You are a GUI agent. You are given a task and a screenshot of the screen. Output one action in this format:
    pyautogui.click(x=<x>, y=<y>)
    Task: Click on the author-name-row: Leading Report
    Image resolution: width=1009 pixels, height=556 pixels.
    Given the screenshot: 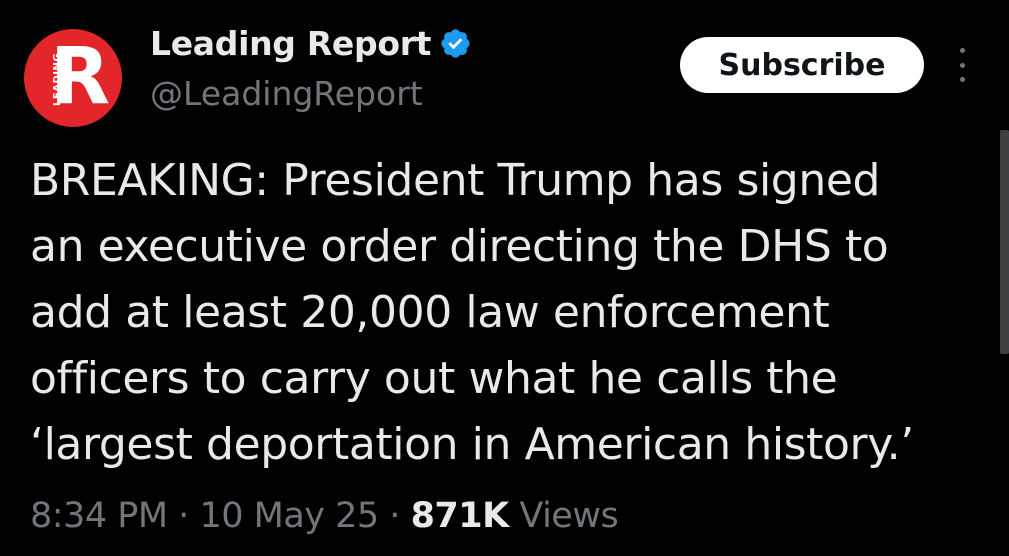 What is the action you would take?
    pyautogui.click(x=311, y=43)
    